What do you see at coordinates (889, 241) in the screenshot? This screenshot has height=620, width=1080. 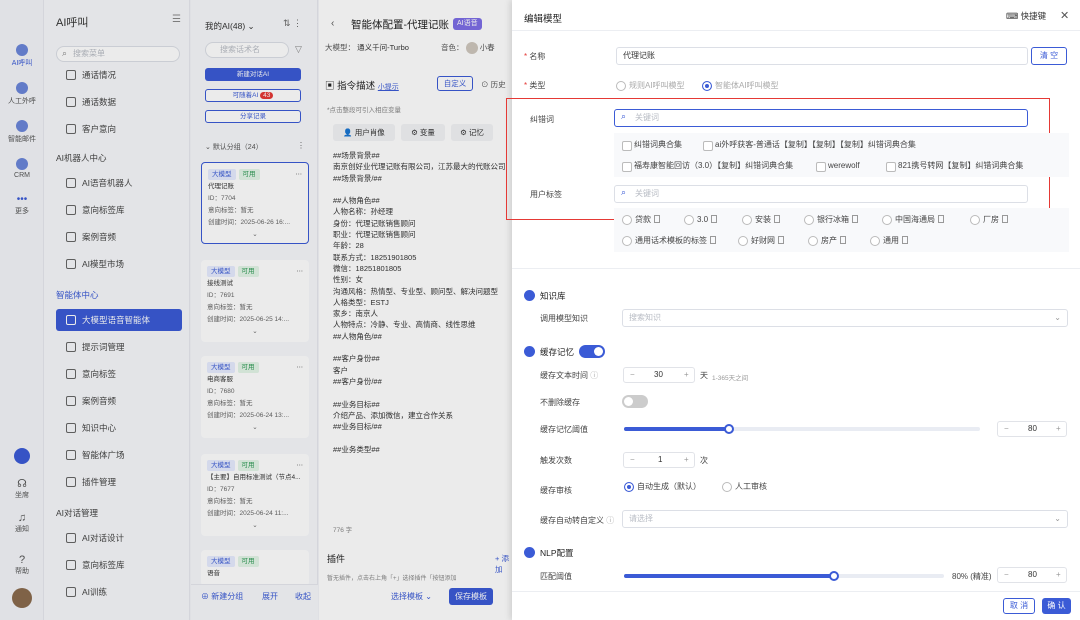 I see `user-tag-option: 通用` at bounding box center [889, 241].